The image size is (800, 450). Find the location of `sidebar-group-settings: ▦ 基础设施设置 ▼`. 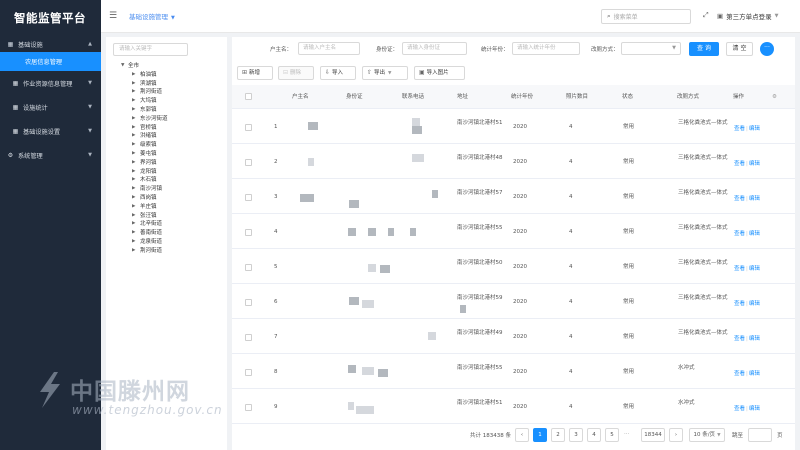

sidebar-group-settings: ▦ 基础设施设置 ▼ is located at coordinates (50, 131).